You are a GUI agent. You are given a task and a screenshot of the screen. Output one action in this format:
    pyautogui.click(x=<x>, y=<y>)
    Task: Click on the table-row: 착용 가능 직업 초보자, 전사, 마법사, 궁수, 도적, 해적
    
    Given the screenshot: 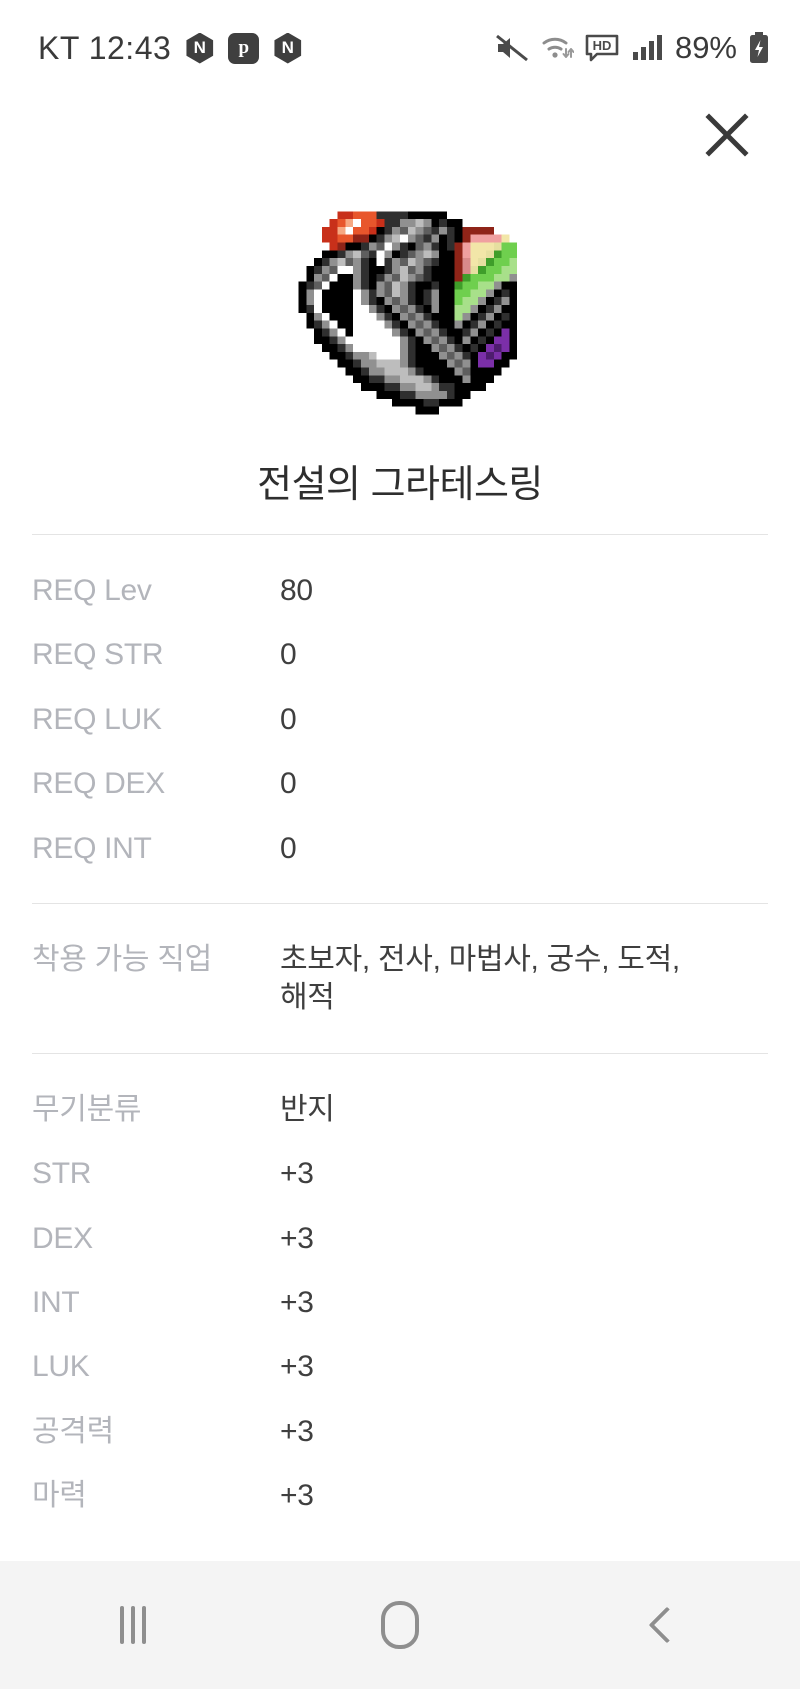 What is the action you would take?
    pyautogui.click(x=400, y=979)
    